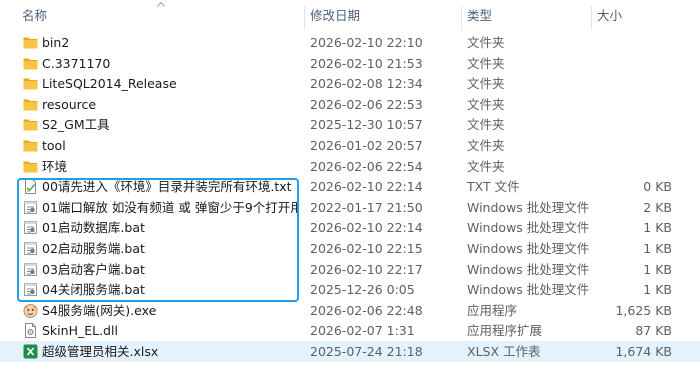 The image size is (700, 375). What do you see at coordinates (30, 331) in the screenshot?
I see `dll-file-icon-glyph` at bounding box center [30, 331].